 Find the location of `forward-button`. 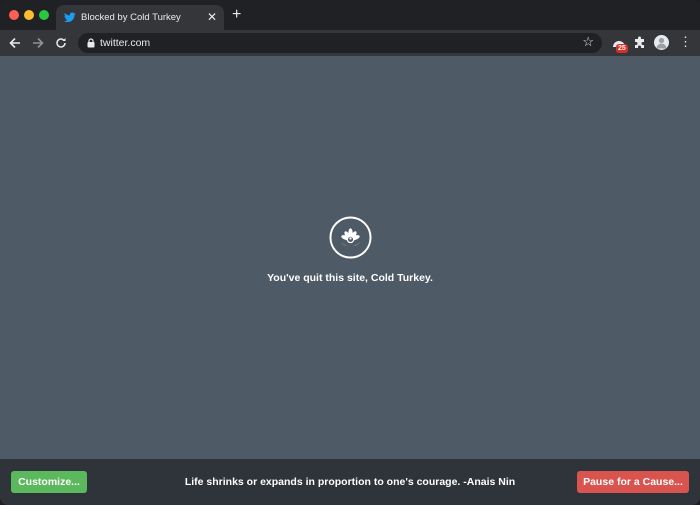

forward-button is located at coordinates (38, 43).